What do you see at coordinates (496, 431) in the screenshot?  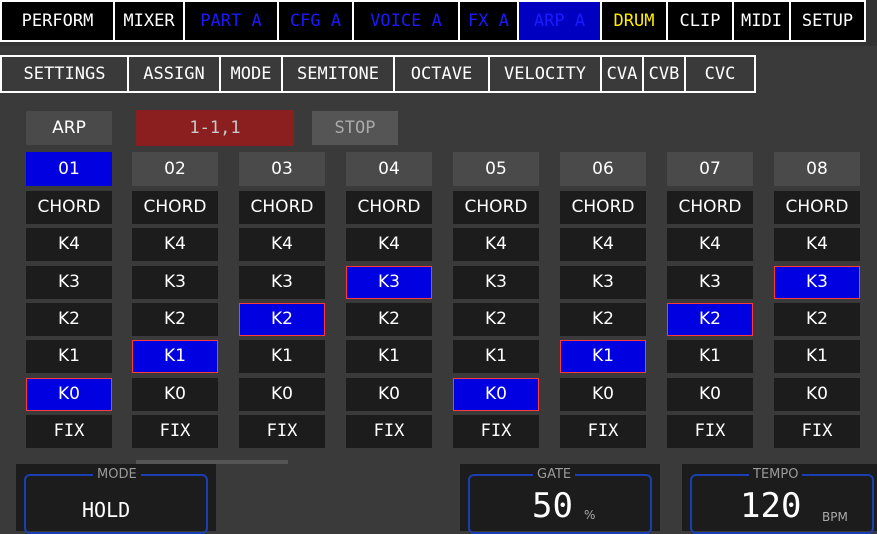 I see `step-05-fix-cell: FIX` at bounding box center [496, 431].